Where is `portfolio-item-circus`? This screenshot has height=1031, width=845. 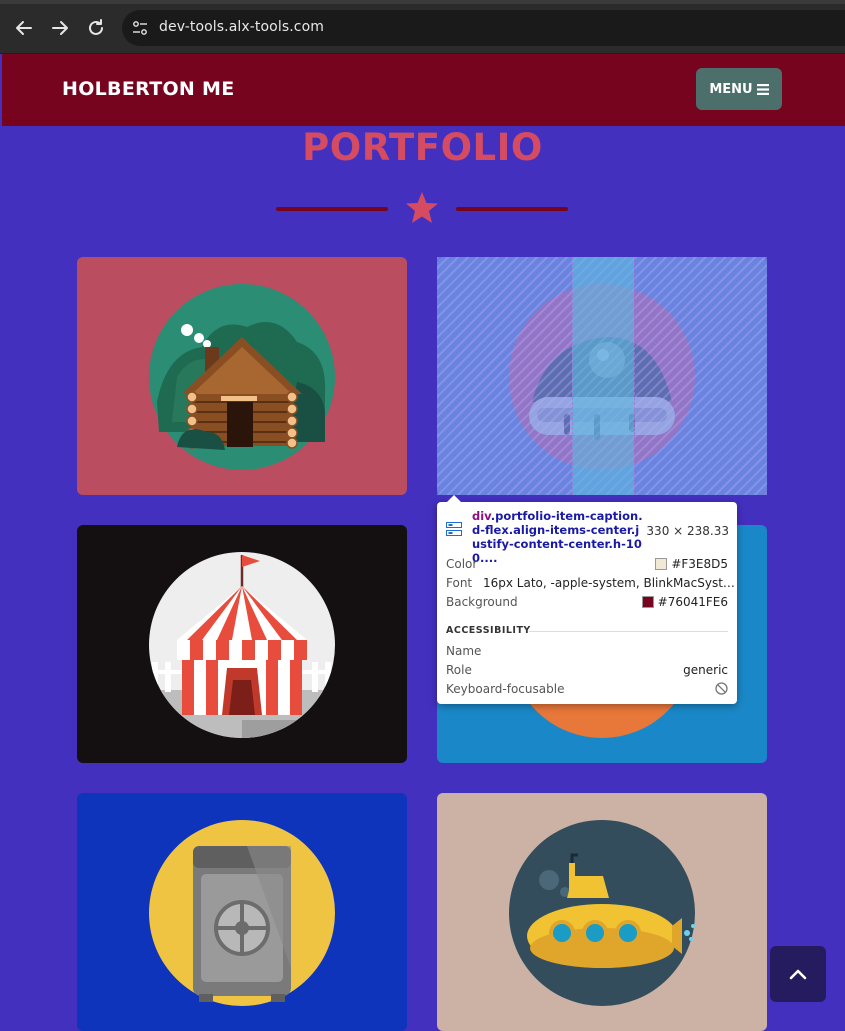
portfolio-item-circus is located at coordinates (242, 644).